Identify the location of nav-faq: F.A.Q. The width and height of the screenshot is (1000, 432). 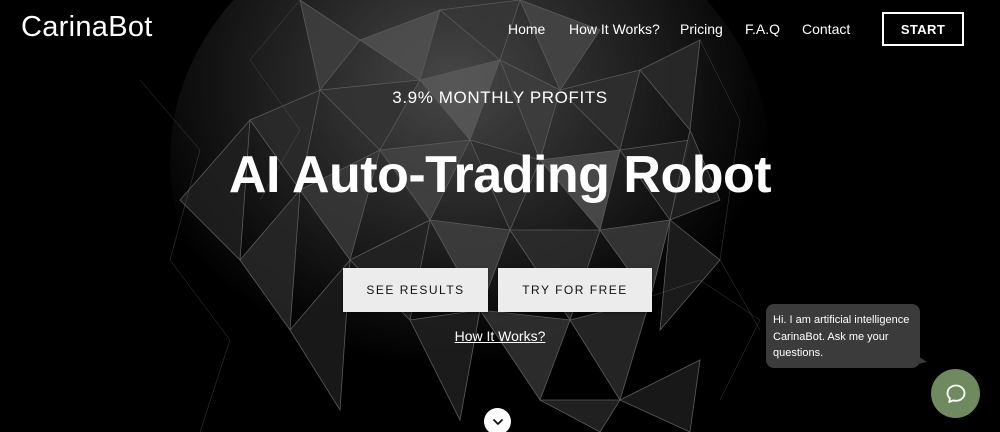
(762, 29).